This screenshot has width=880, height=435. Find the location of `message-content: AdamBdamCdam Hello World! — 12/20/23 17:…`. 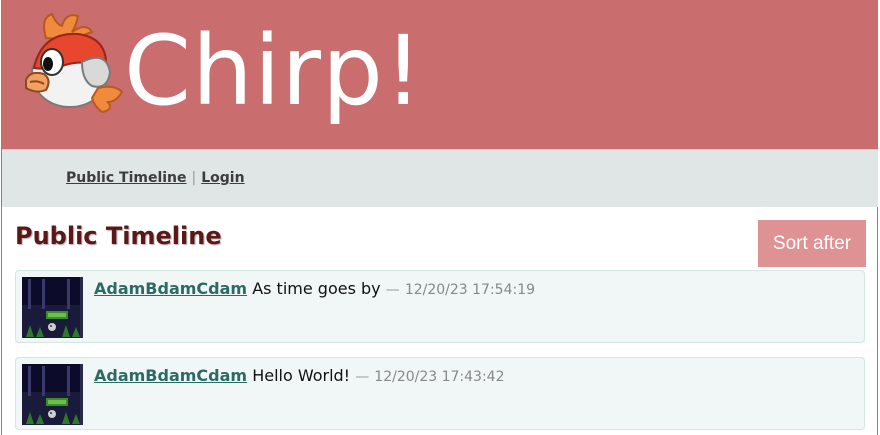

message-content: AdamBdamCdam Hello World! — 12/20/23 17:… is located at coordinates (299, 375).